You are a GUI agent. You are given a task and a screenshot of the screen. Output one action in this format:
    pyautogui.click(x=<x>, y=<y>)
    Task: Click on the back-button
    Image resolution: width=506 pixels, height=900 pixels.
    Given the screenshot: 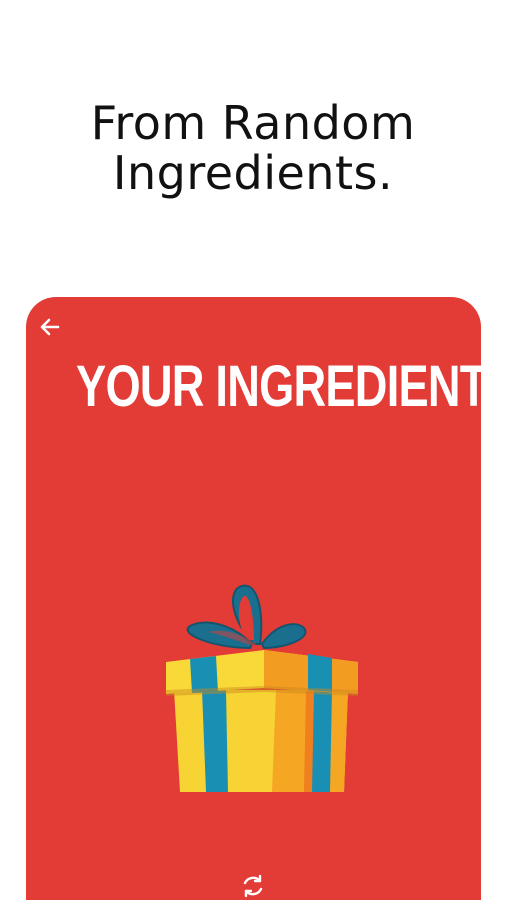 What is the action you would take?
    pyautogui.click(x=50, y=327)
    